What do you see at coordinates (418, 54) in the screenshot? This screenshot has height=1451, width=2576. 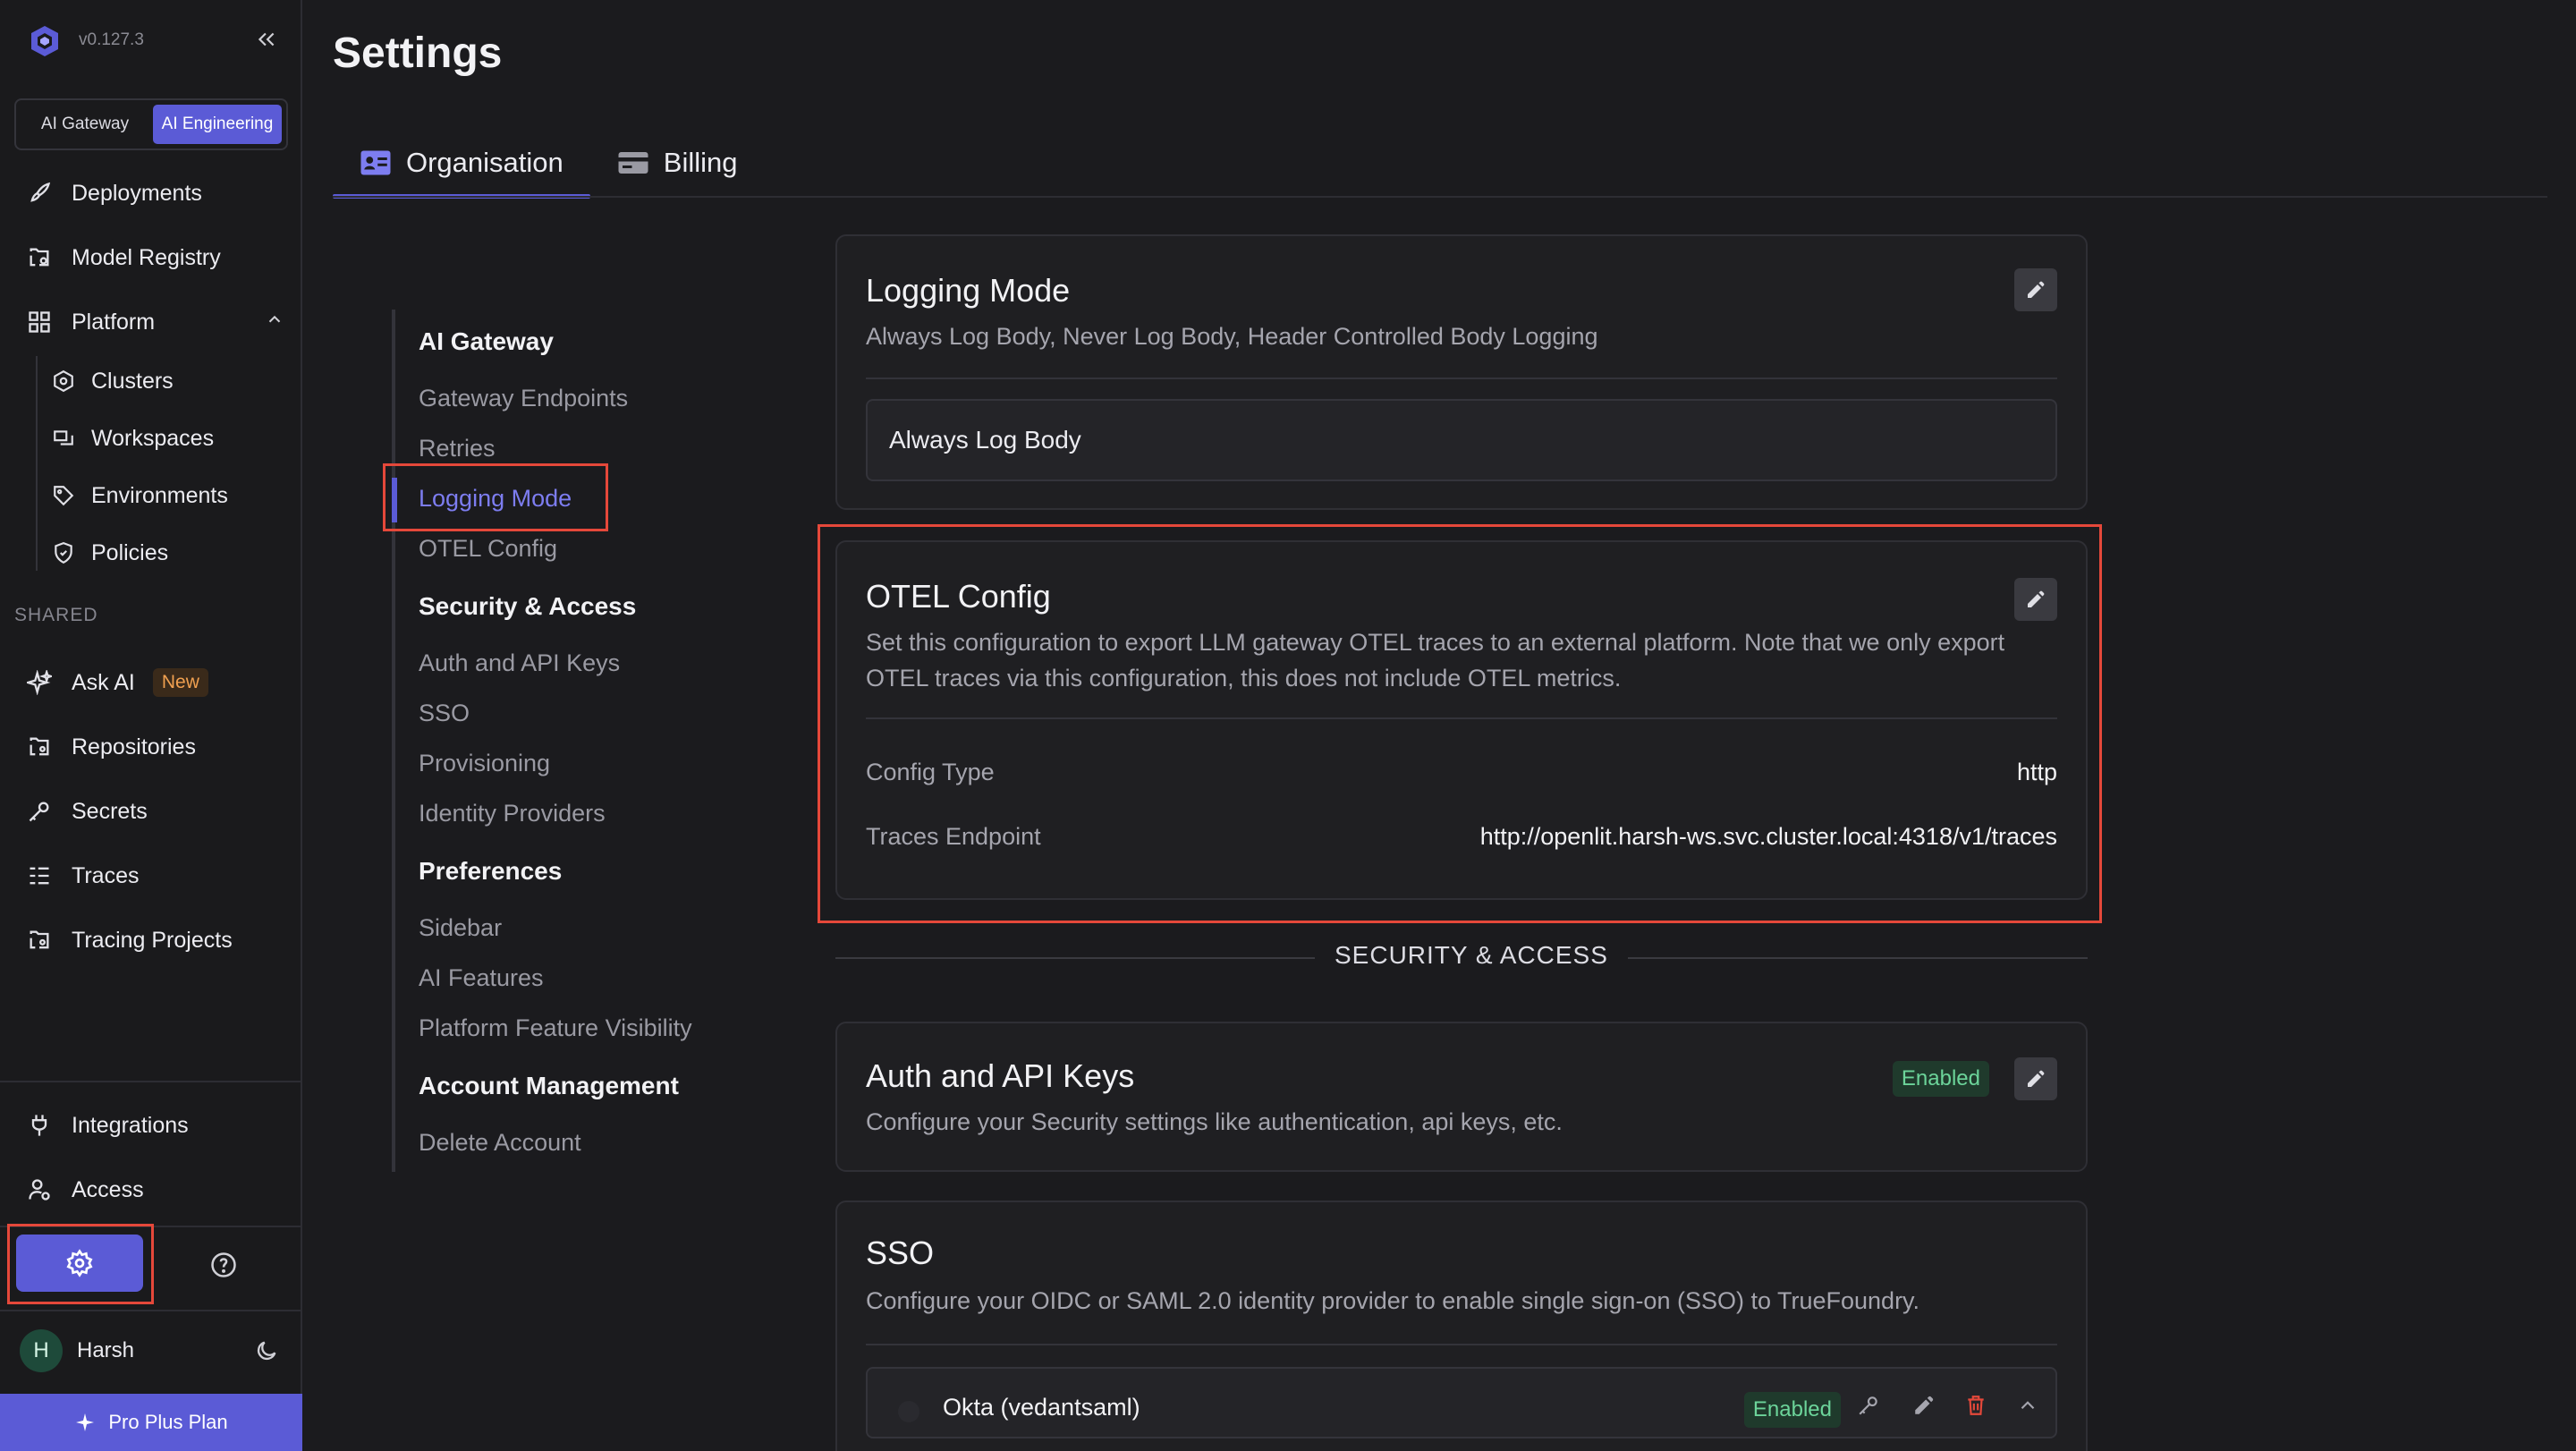 I see `page-title: Settings` at bounding box center [418, 54].